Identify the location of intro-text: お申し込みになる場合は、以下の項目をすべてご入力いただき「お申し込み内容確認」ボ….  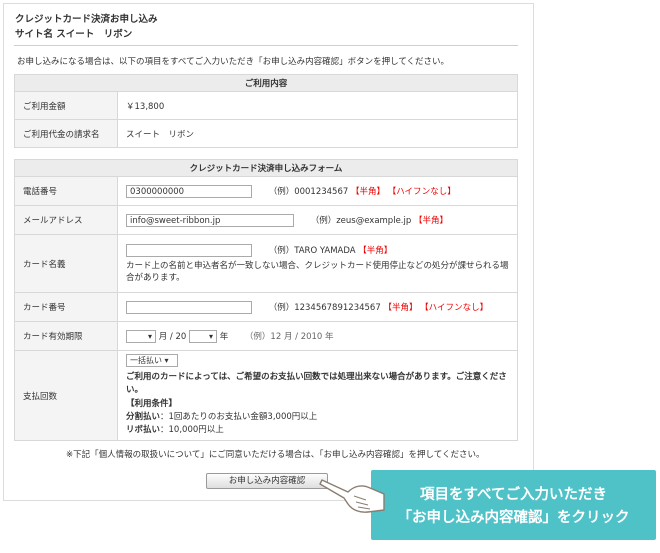
(233, 62).